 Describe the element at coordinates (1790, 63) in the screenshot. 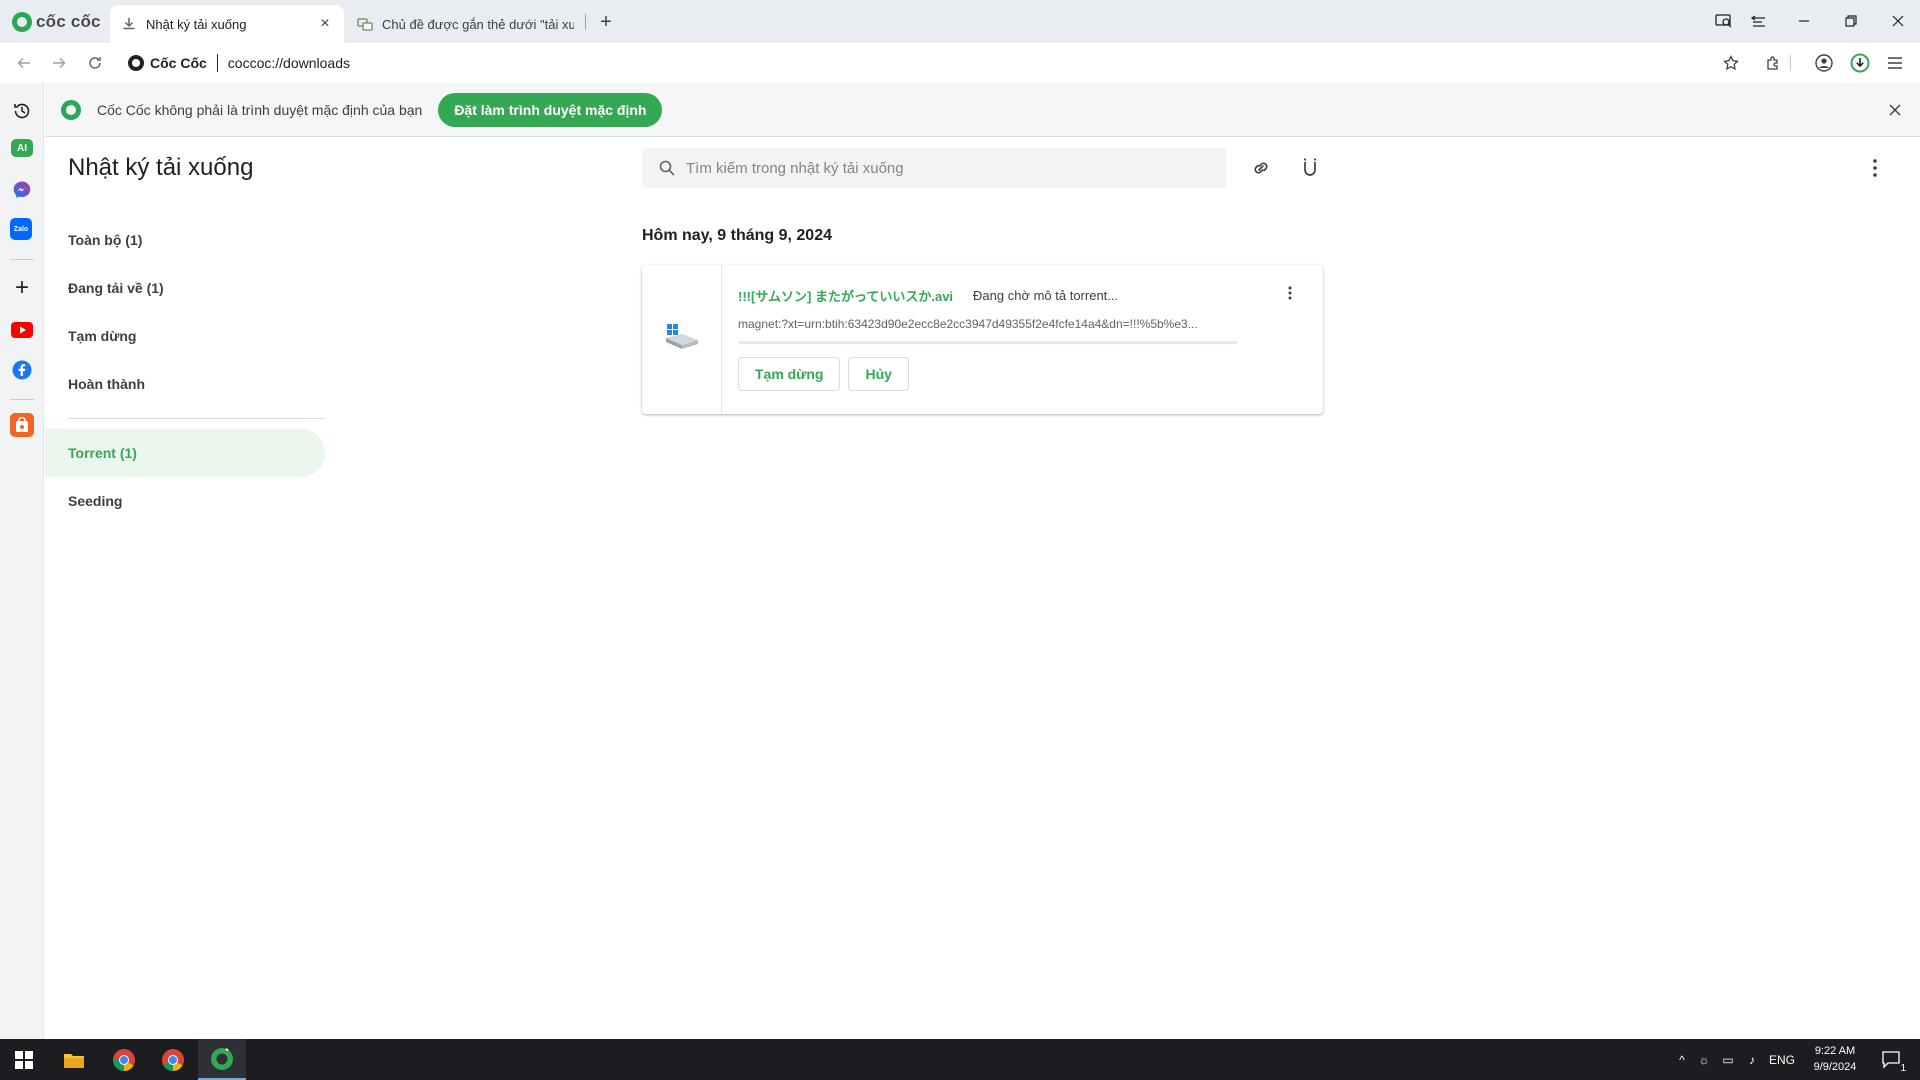

I see `toolbar-divider` at that location.